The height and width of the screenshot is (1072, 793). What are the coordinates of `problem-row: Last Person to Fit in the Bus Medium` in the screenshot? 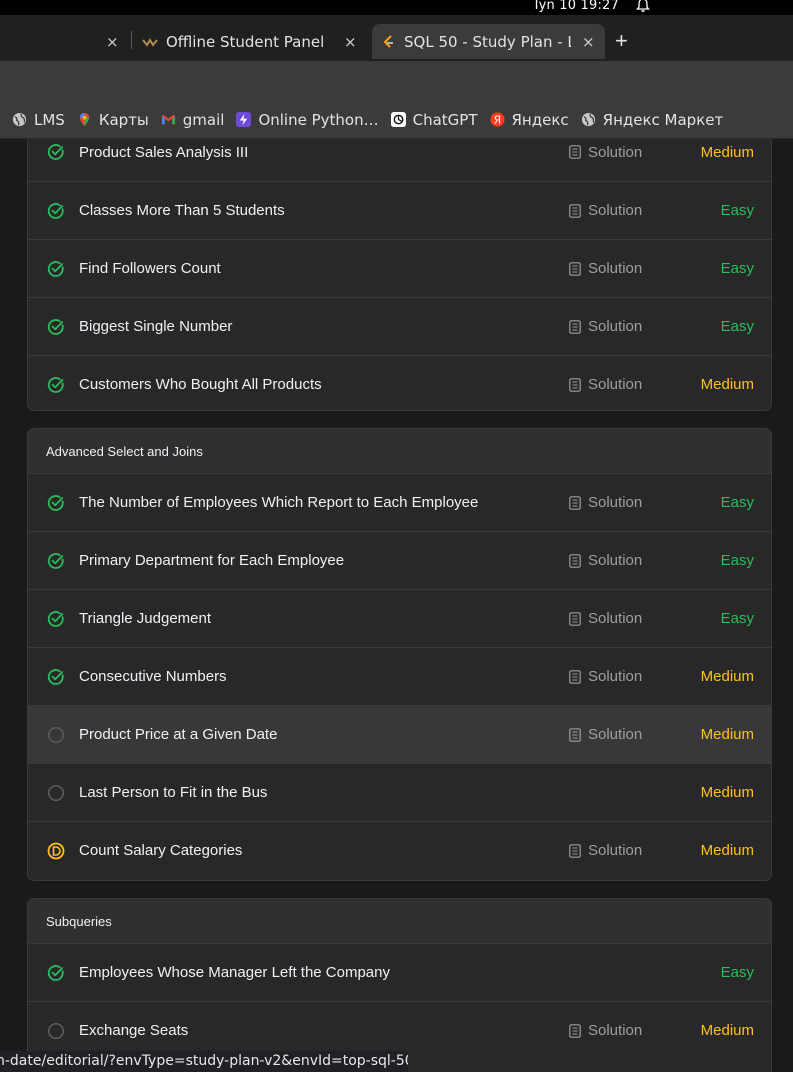 It's located at (399, 792).